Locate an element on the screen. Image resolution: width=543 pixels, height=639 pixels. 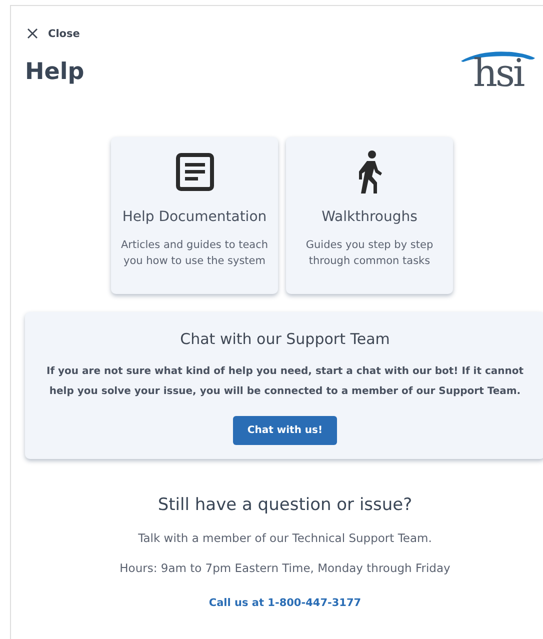
card-description: Guides you step by step through common tasks is located at coordinates (369, 253).